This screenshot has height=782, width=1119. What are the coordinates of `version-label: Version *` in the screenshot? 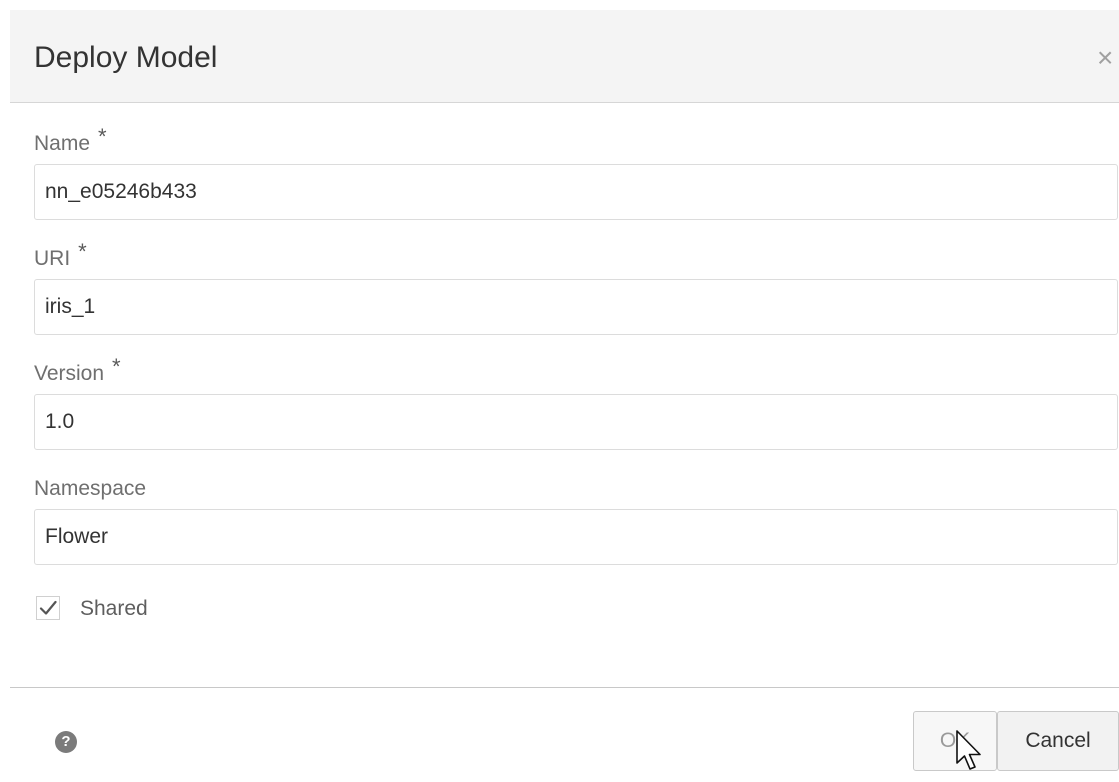 It's located at (77, 371).